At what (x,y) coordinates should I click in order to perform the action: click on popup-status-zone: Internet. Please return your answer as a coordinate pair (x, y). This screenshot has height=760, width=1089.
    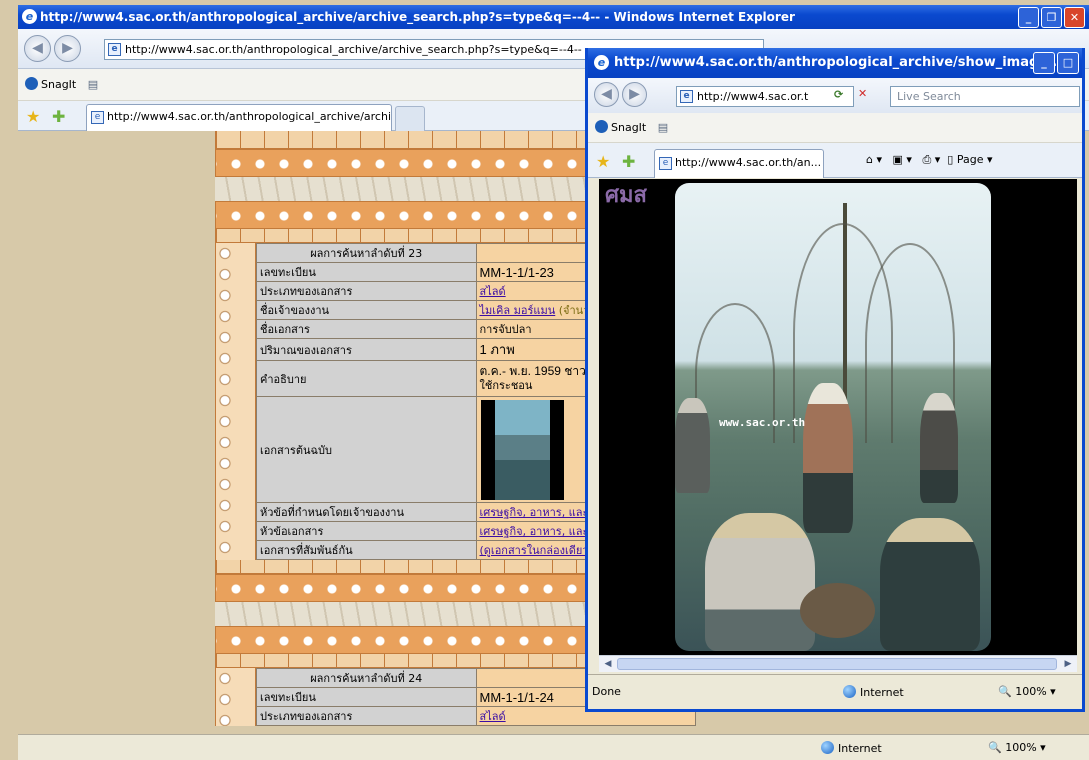
    Looking at the image, I should click on (873, 692).